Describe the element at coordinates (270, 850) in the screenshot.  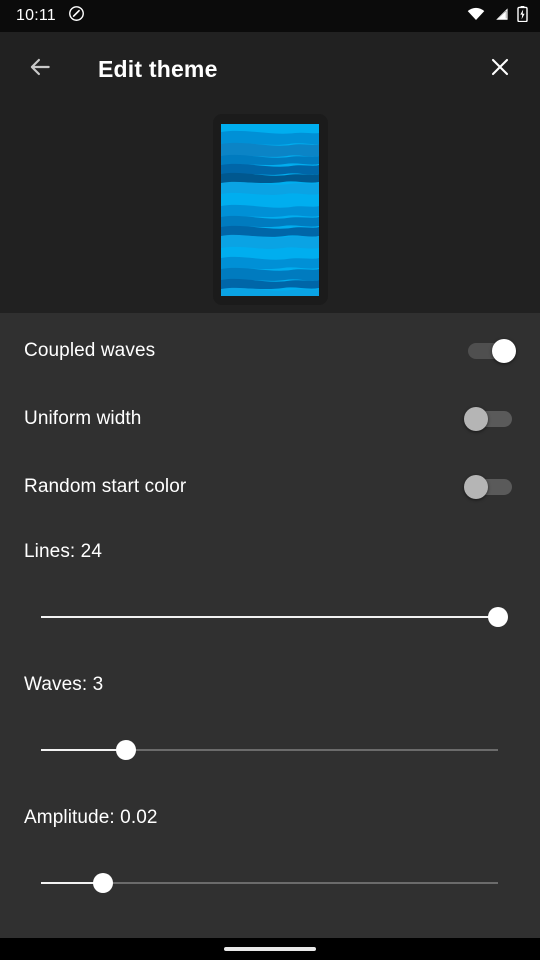
I see `slider-group-amplitude: Amplitude: 0.02` at that location.